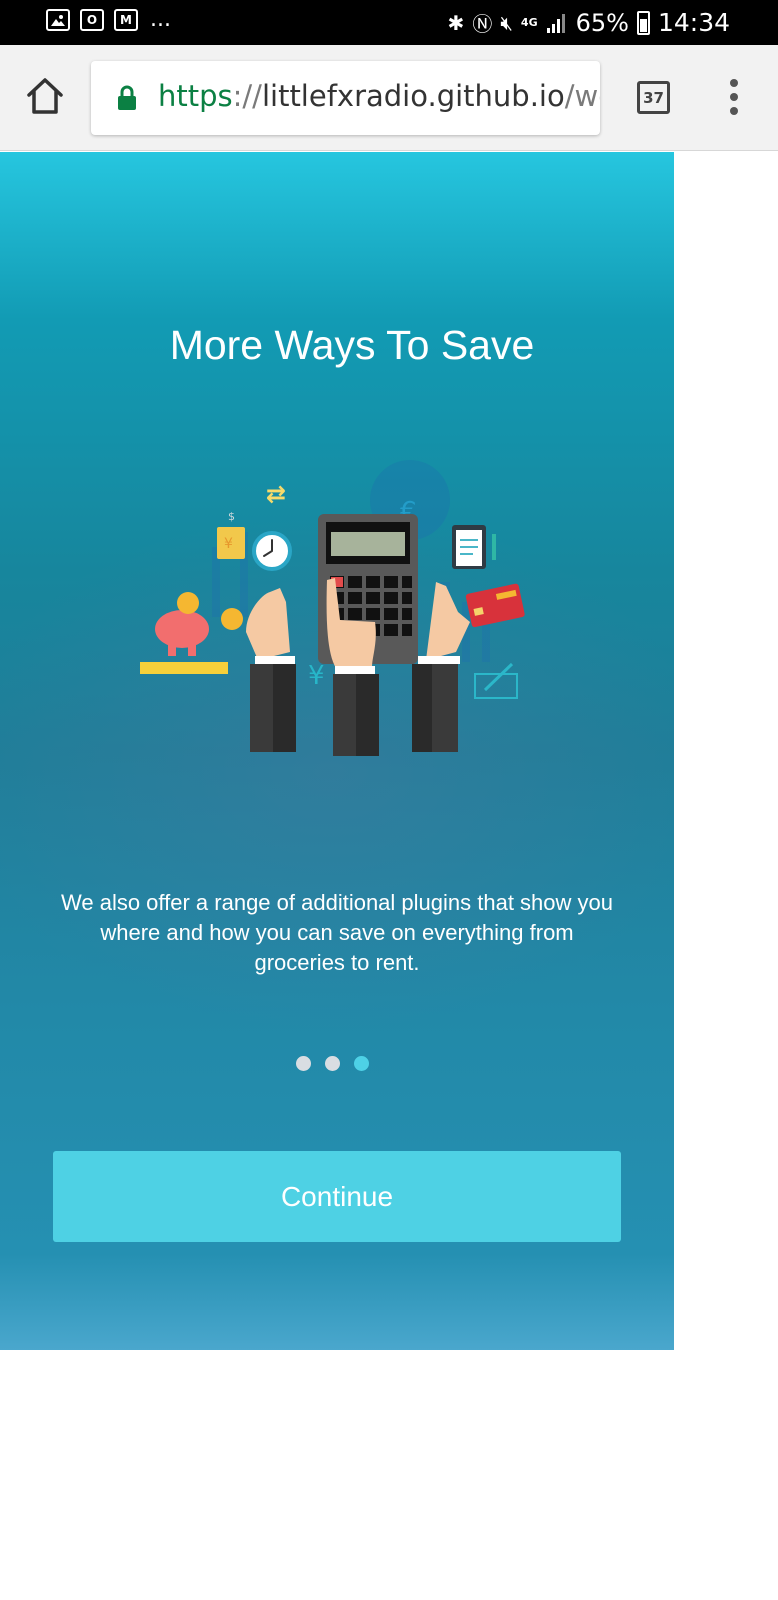 This screenshot has width=778, height=1600. Describe the element at coordinates (734, 97) in the screenshot. I see `more-vert-icon` at that location.